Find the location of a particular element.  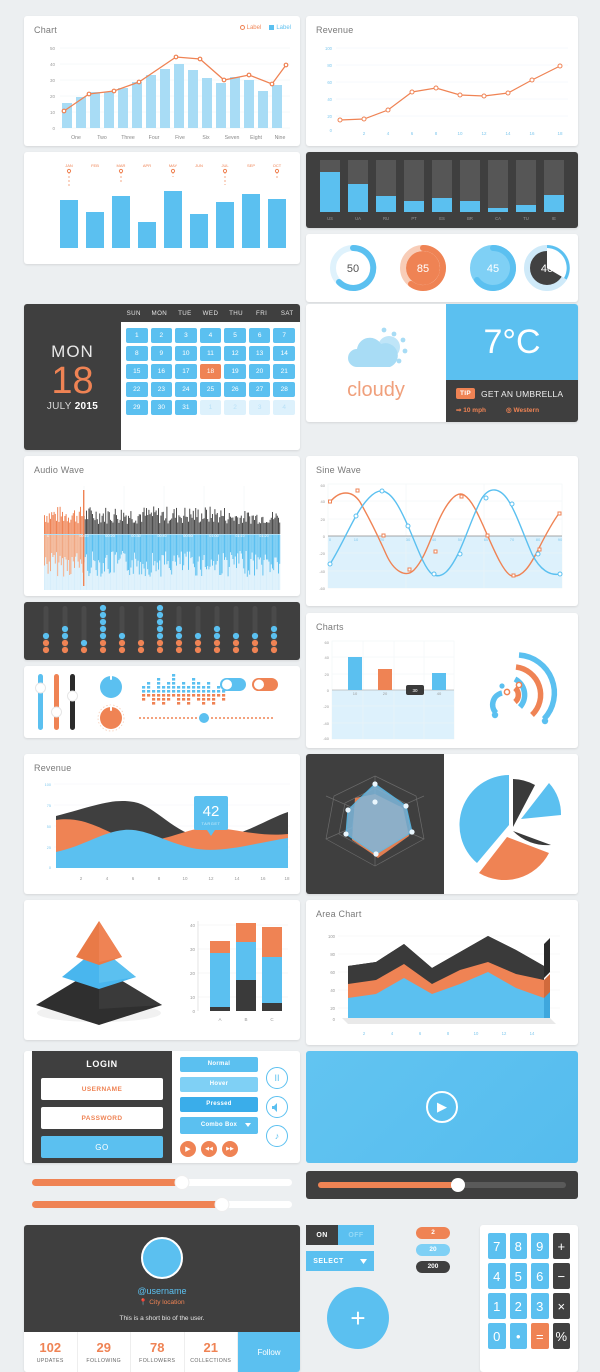

calendar-day-cell: 14 is located at coordinates (284, 353).